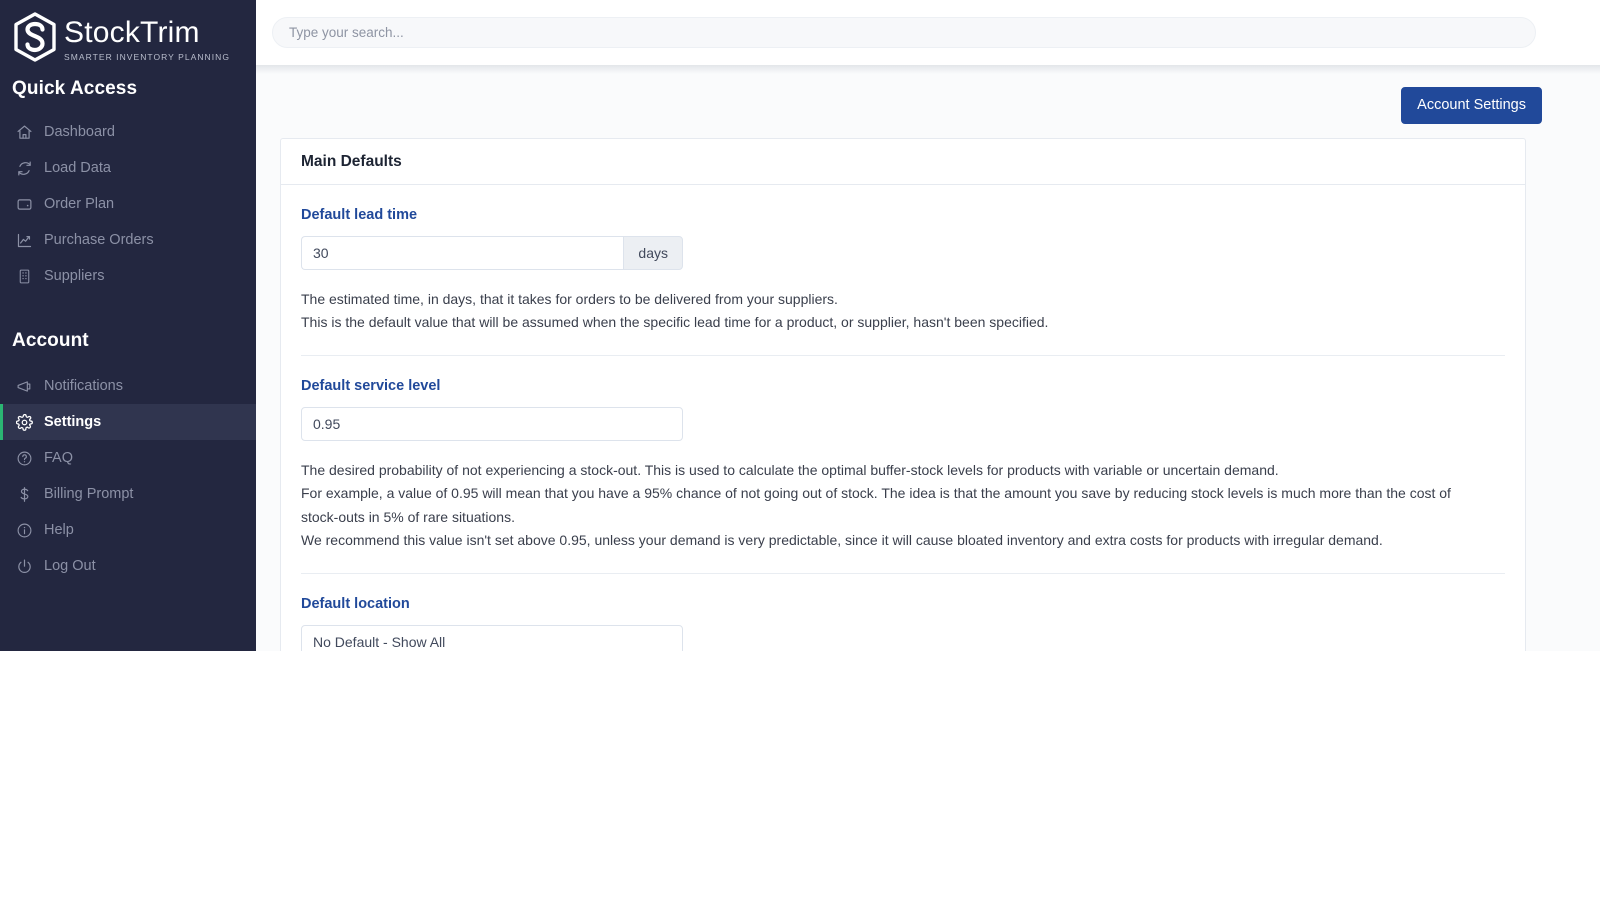 Image resolution: width=1600 pixels, height=900 pixels. What do you see at coordinates (903, 162) in the screenshot?
I see `card-title: Main Defaults` at bounding box center [903, 162].